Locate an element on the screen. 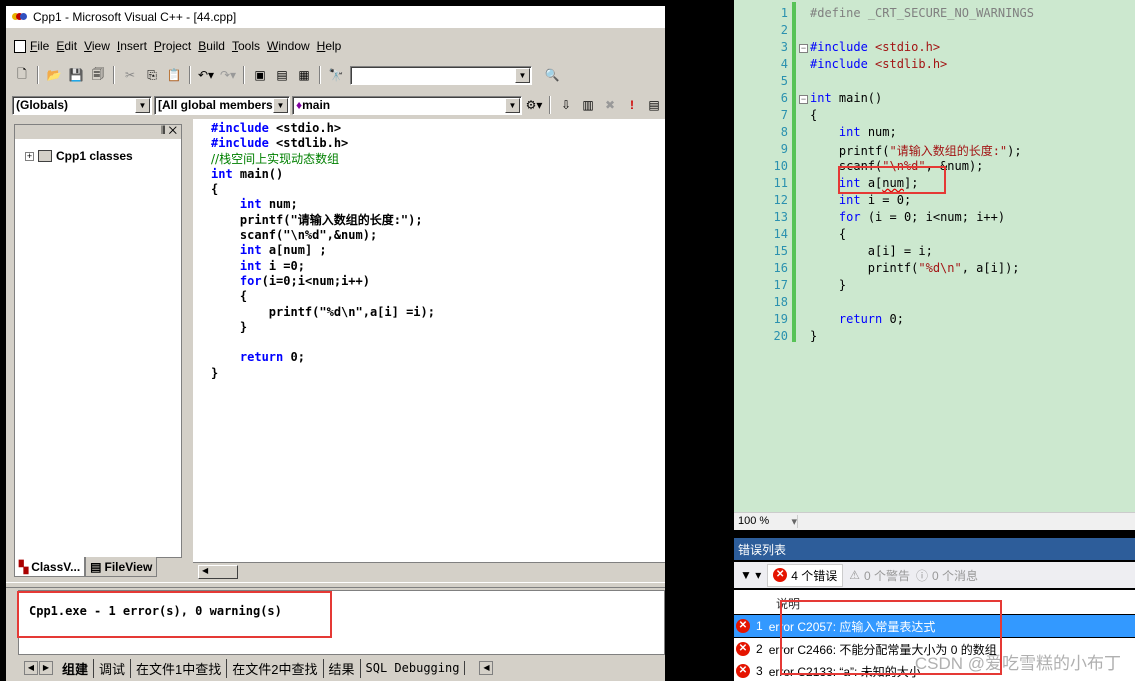  tab-fileview: ▤ FileView is located at coordinates (121, 567).